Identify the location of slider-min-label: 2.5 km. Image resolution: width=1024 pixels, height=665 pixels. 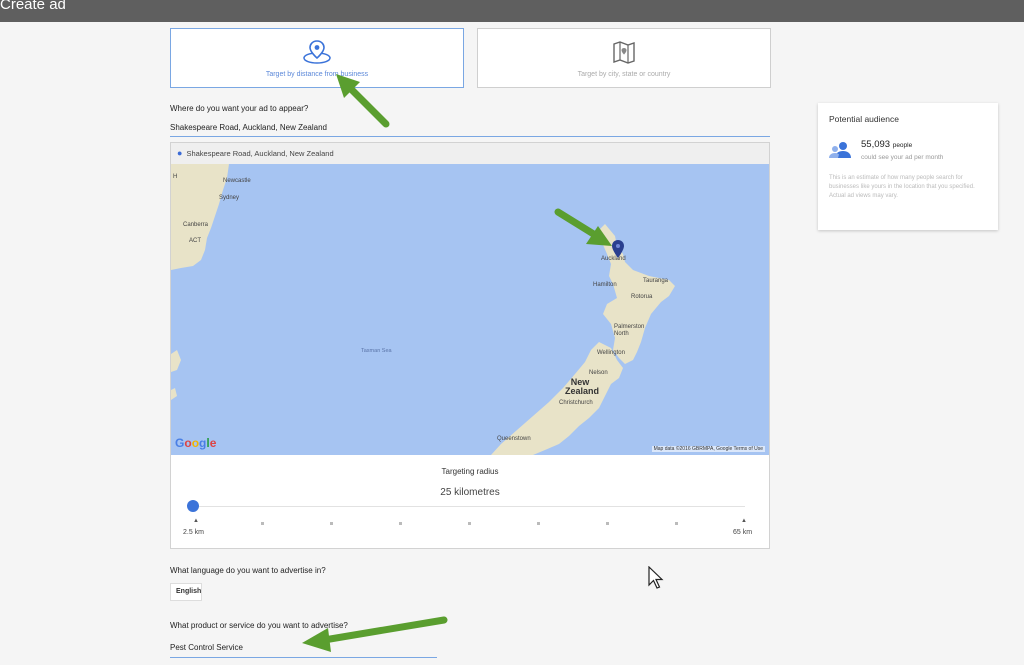
(194, 532).